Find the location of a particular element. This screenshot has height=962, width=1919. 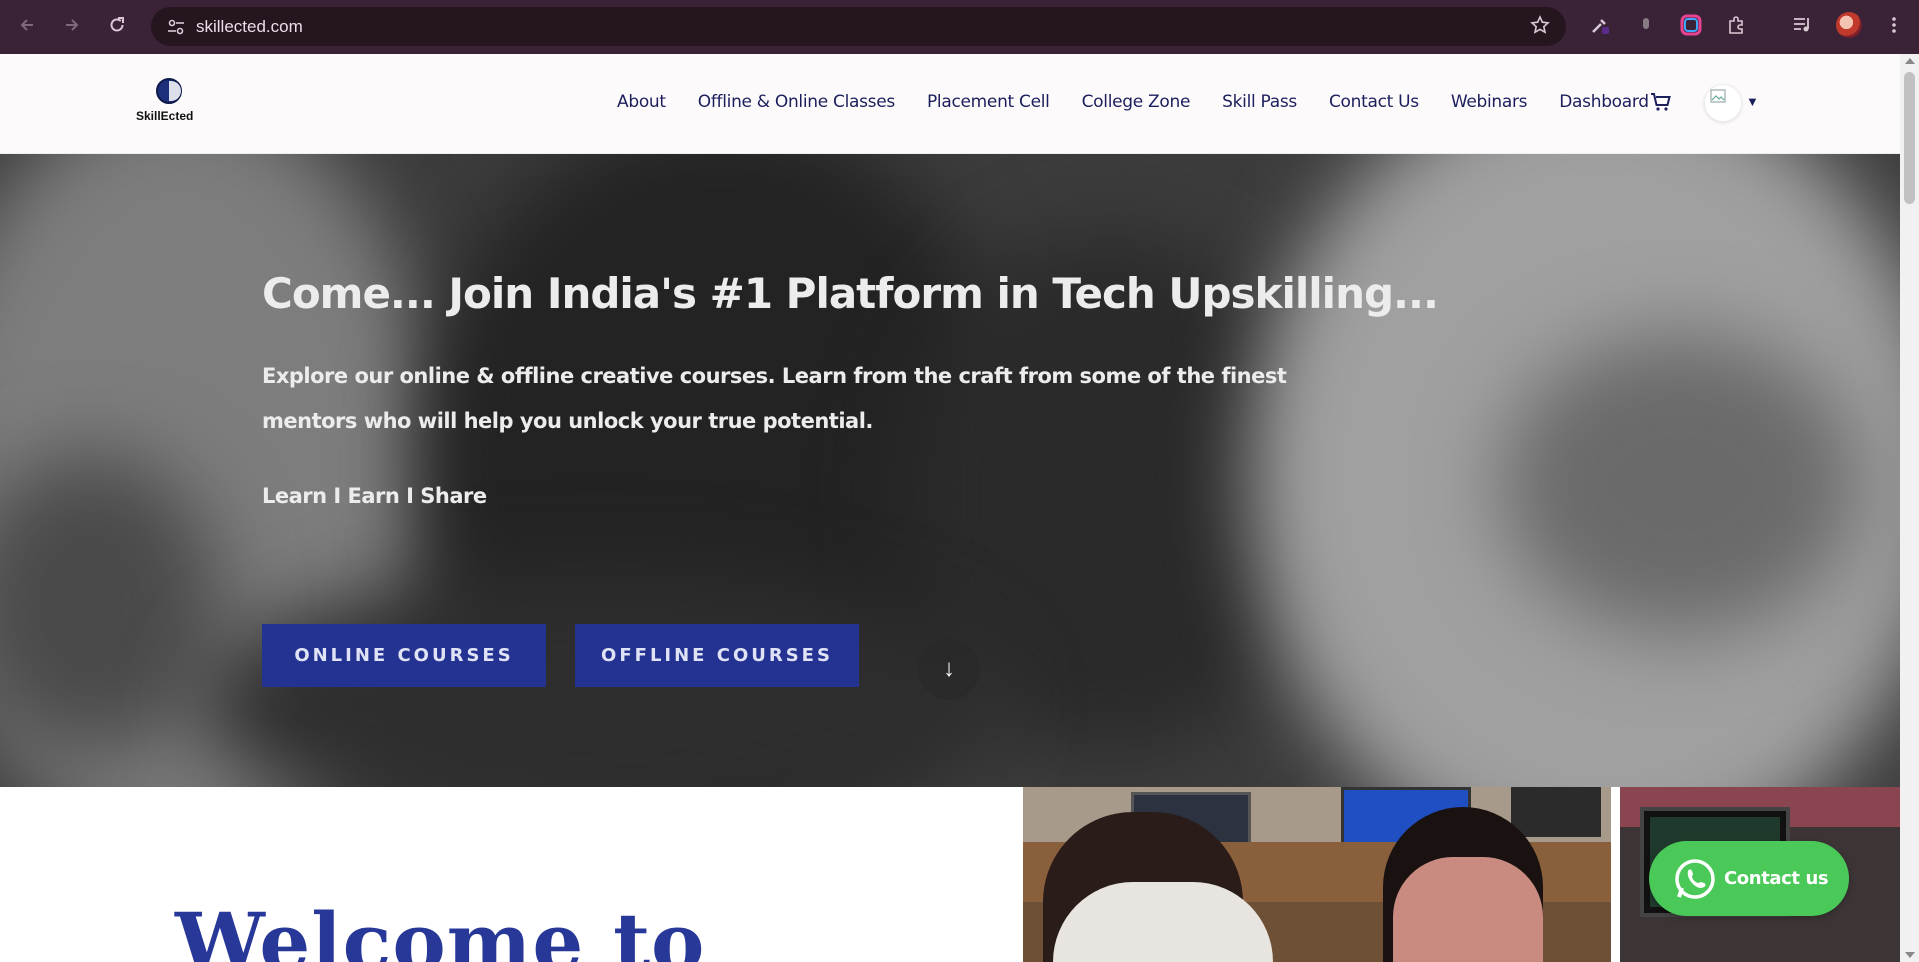

broken-image-icon is located at coordinates (1718, 96).